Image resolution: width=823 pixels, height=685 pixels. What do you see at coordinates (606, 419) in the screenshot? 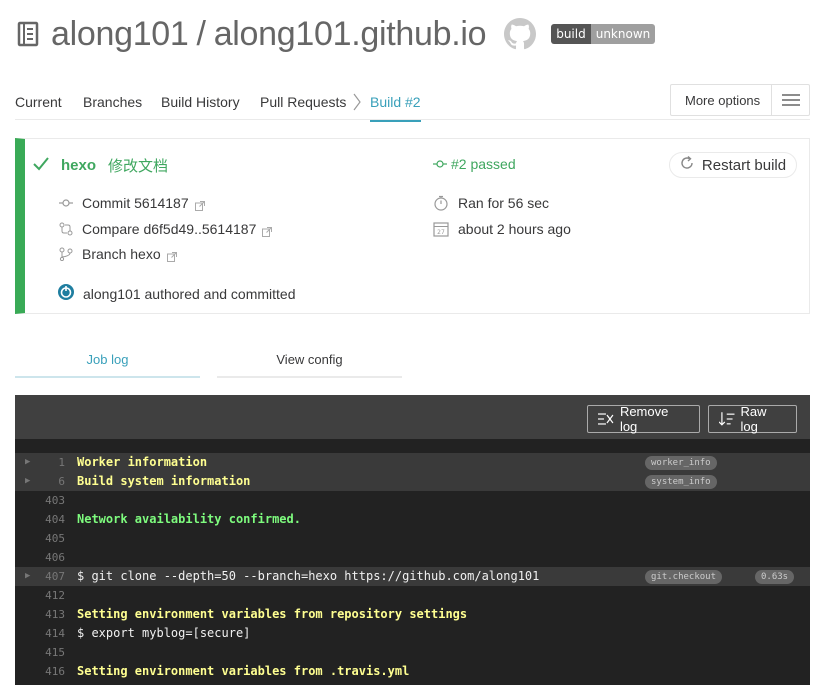
I see `remove-log-icon` at bounding box center [606, 419].